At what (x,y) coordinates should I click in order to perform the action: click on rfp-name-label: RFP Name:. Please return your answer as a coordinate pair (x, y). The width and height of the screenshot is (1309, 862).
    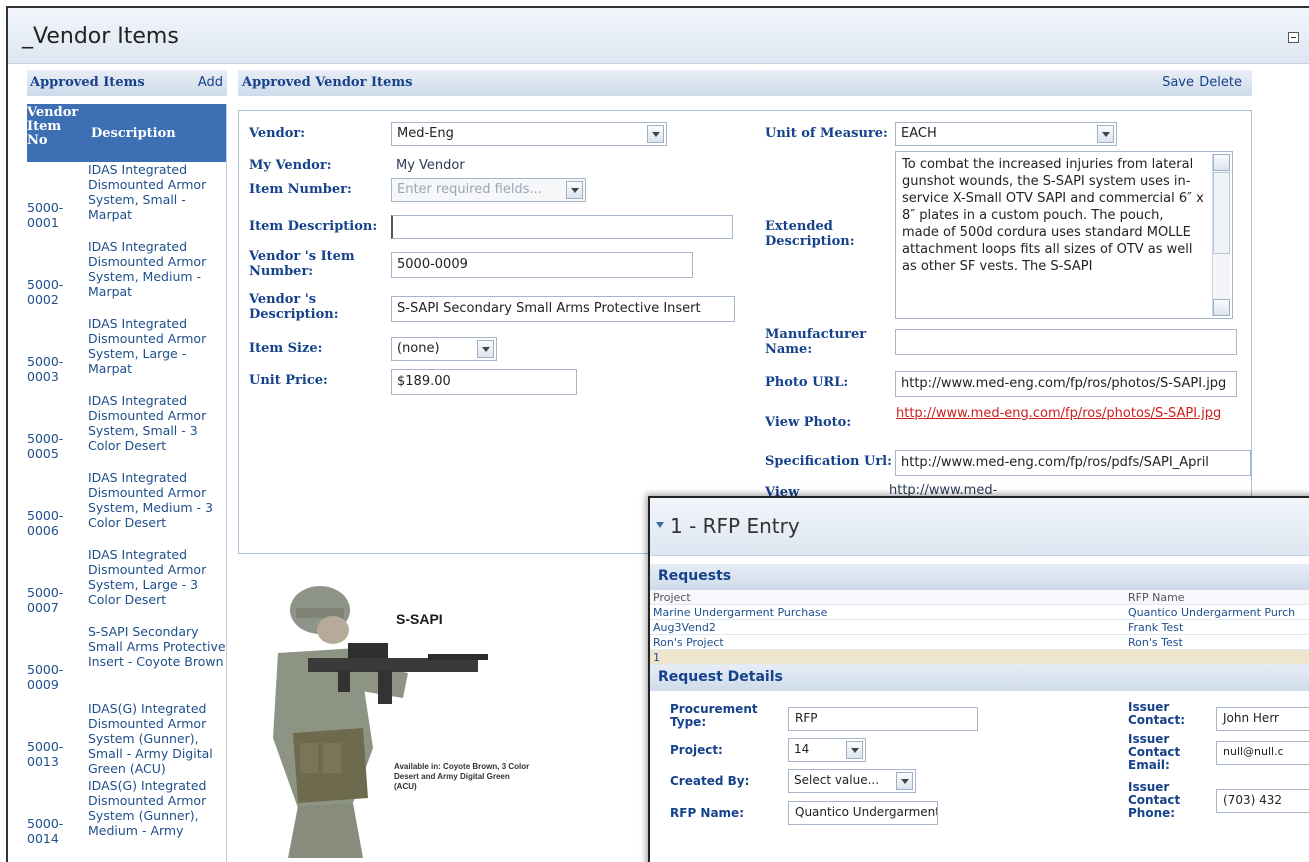
    Looking at the image, I should click on (707, 813).